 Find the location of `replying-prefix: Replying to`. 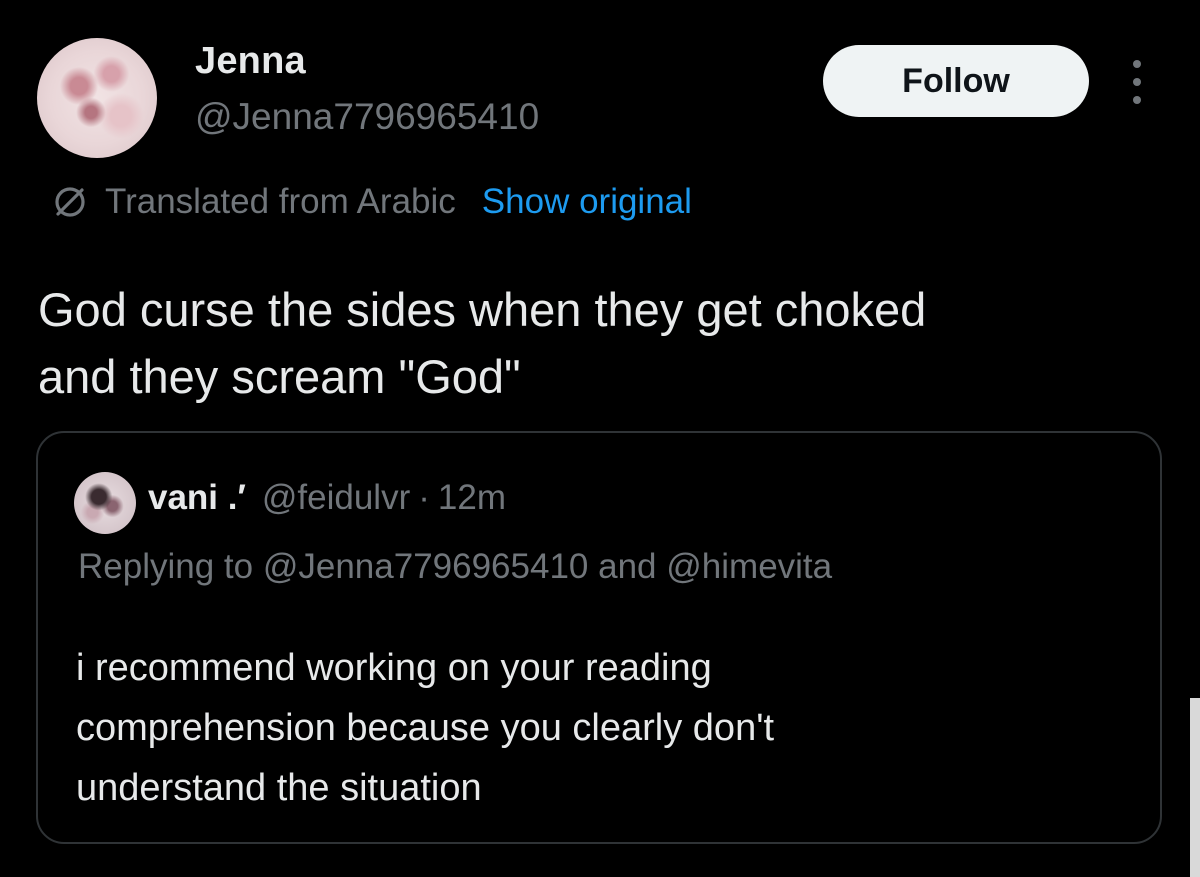

replying-prefix: Replying to is located at coordinates (166, 566).